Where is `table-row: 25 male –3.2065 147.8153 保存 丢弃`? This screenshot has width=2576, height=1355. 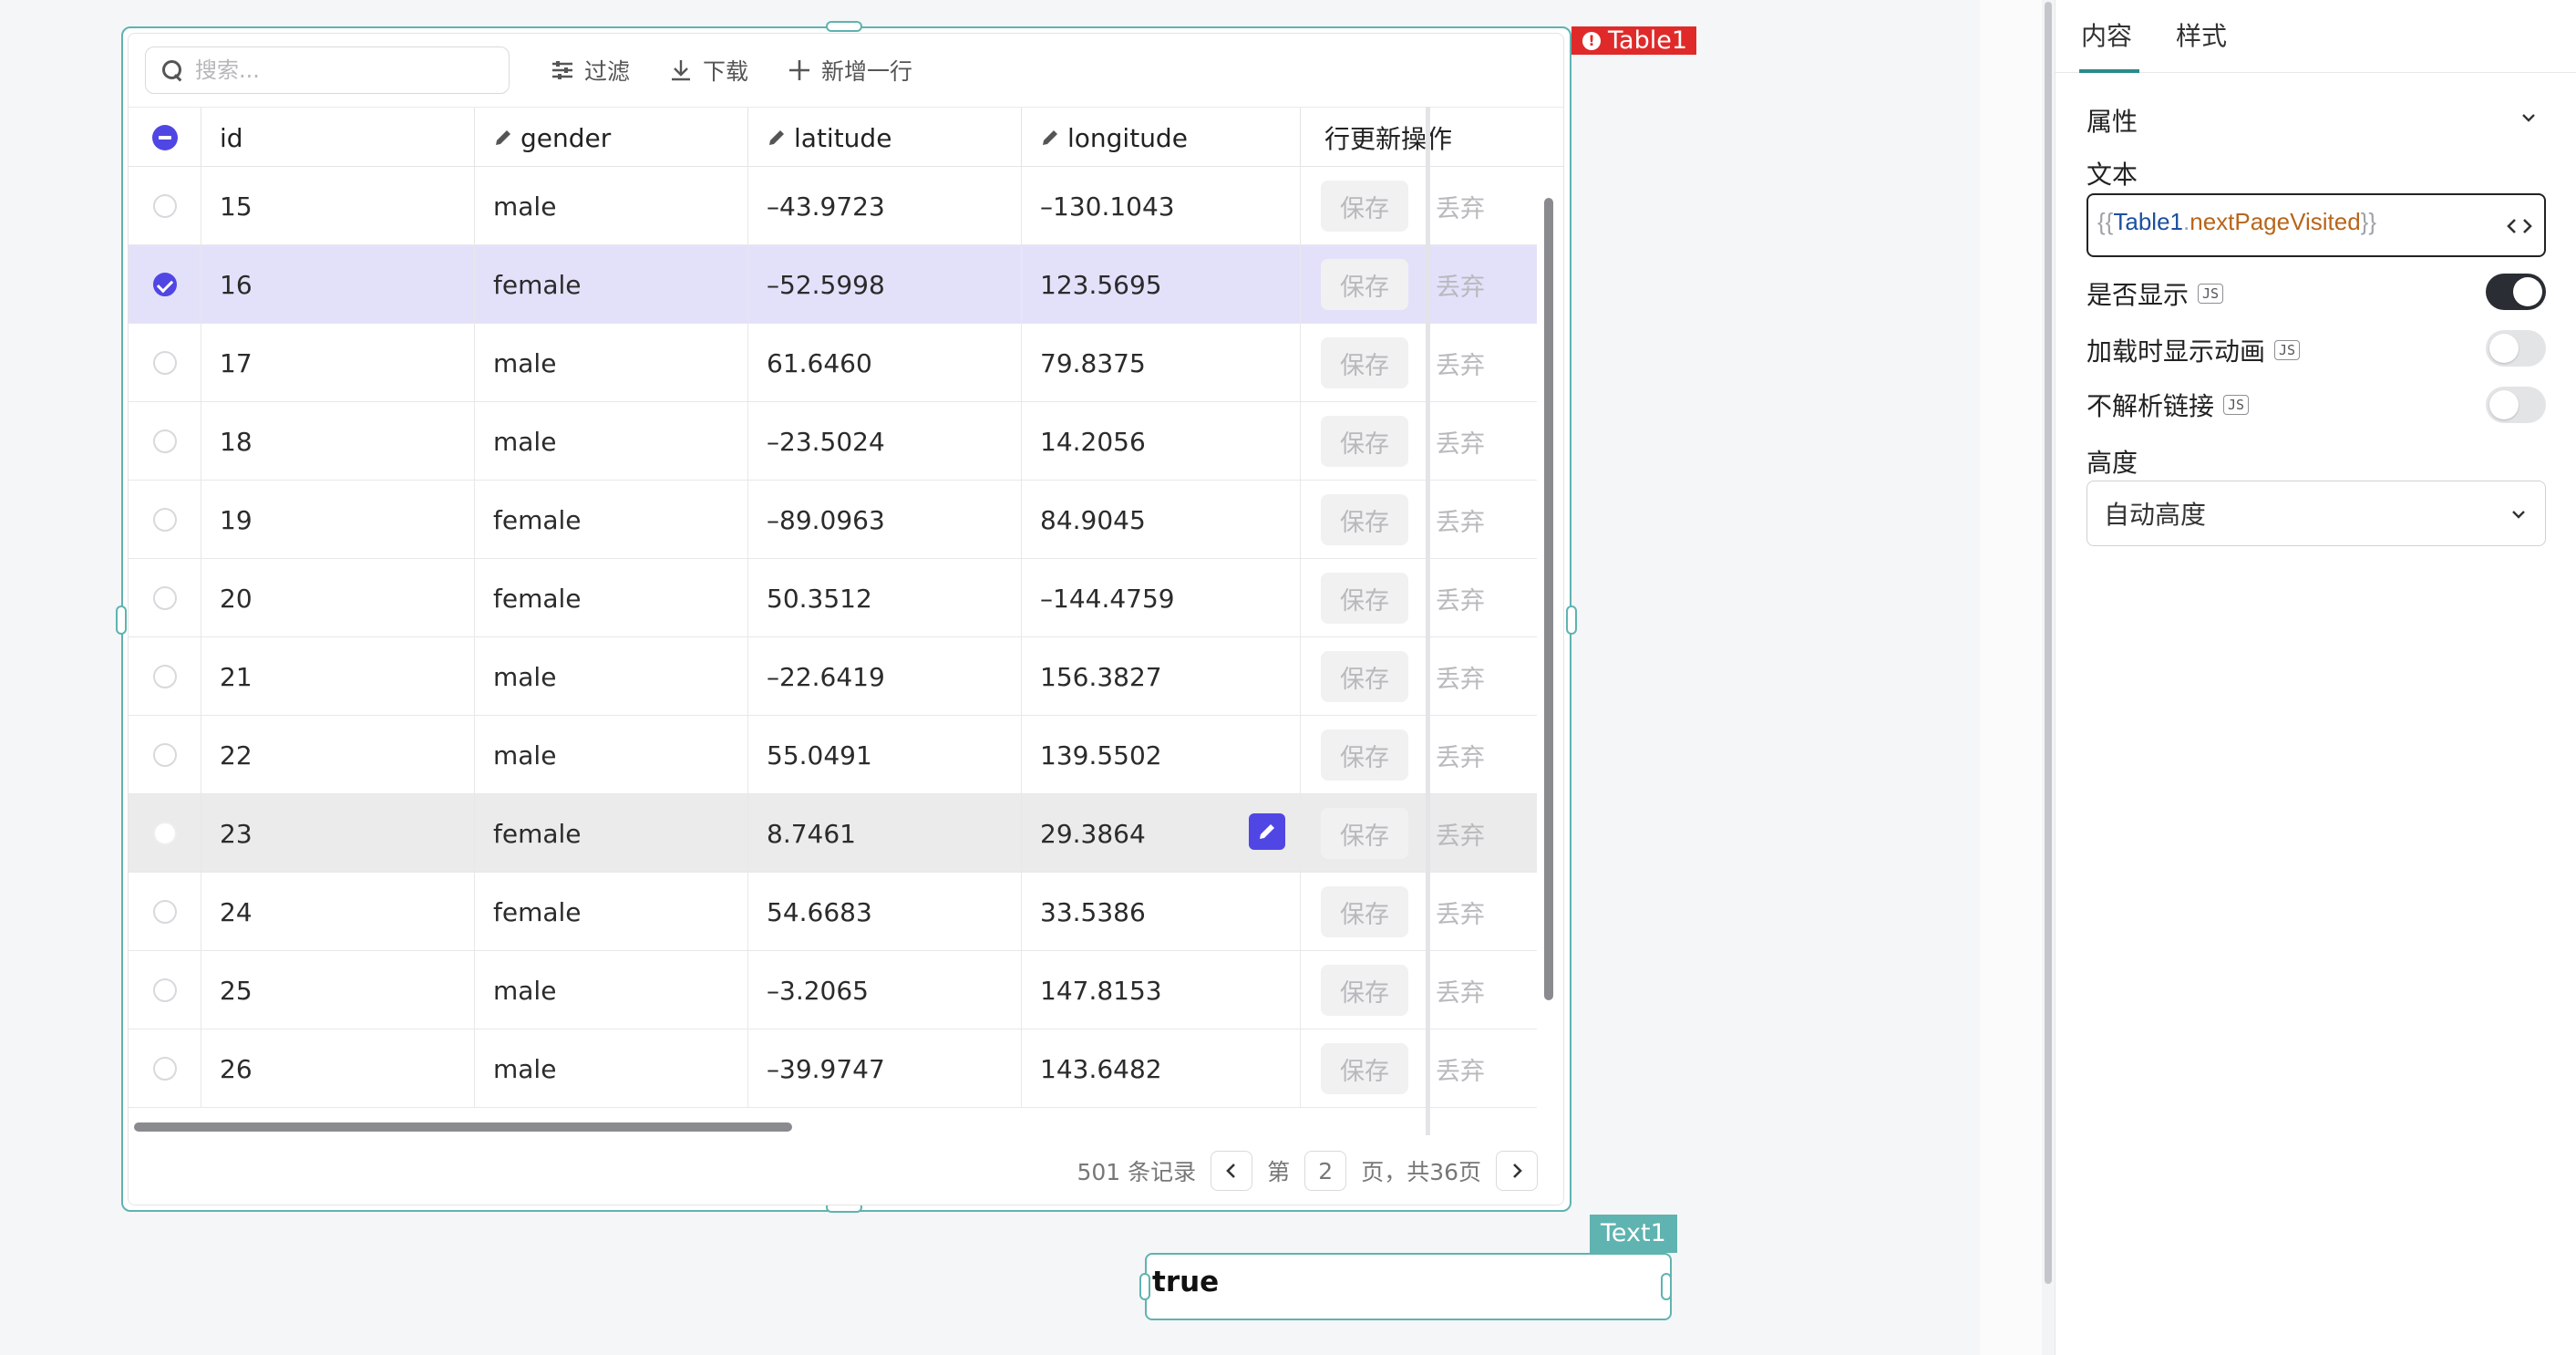 table-row: 25 male –3.2065 147.8153 保存 丢弃 is located at coordinates (833, 990).